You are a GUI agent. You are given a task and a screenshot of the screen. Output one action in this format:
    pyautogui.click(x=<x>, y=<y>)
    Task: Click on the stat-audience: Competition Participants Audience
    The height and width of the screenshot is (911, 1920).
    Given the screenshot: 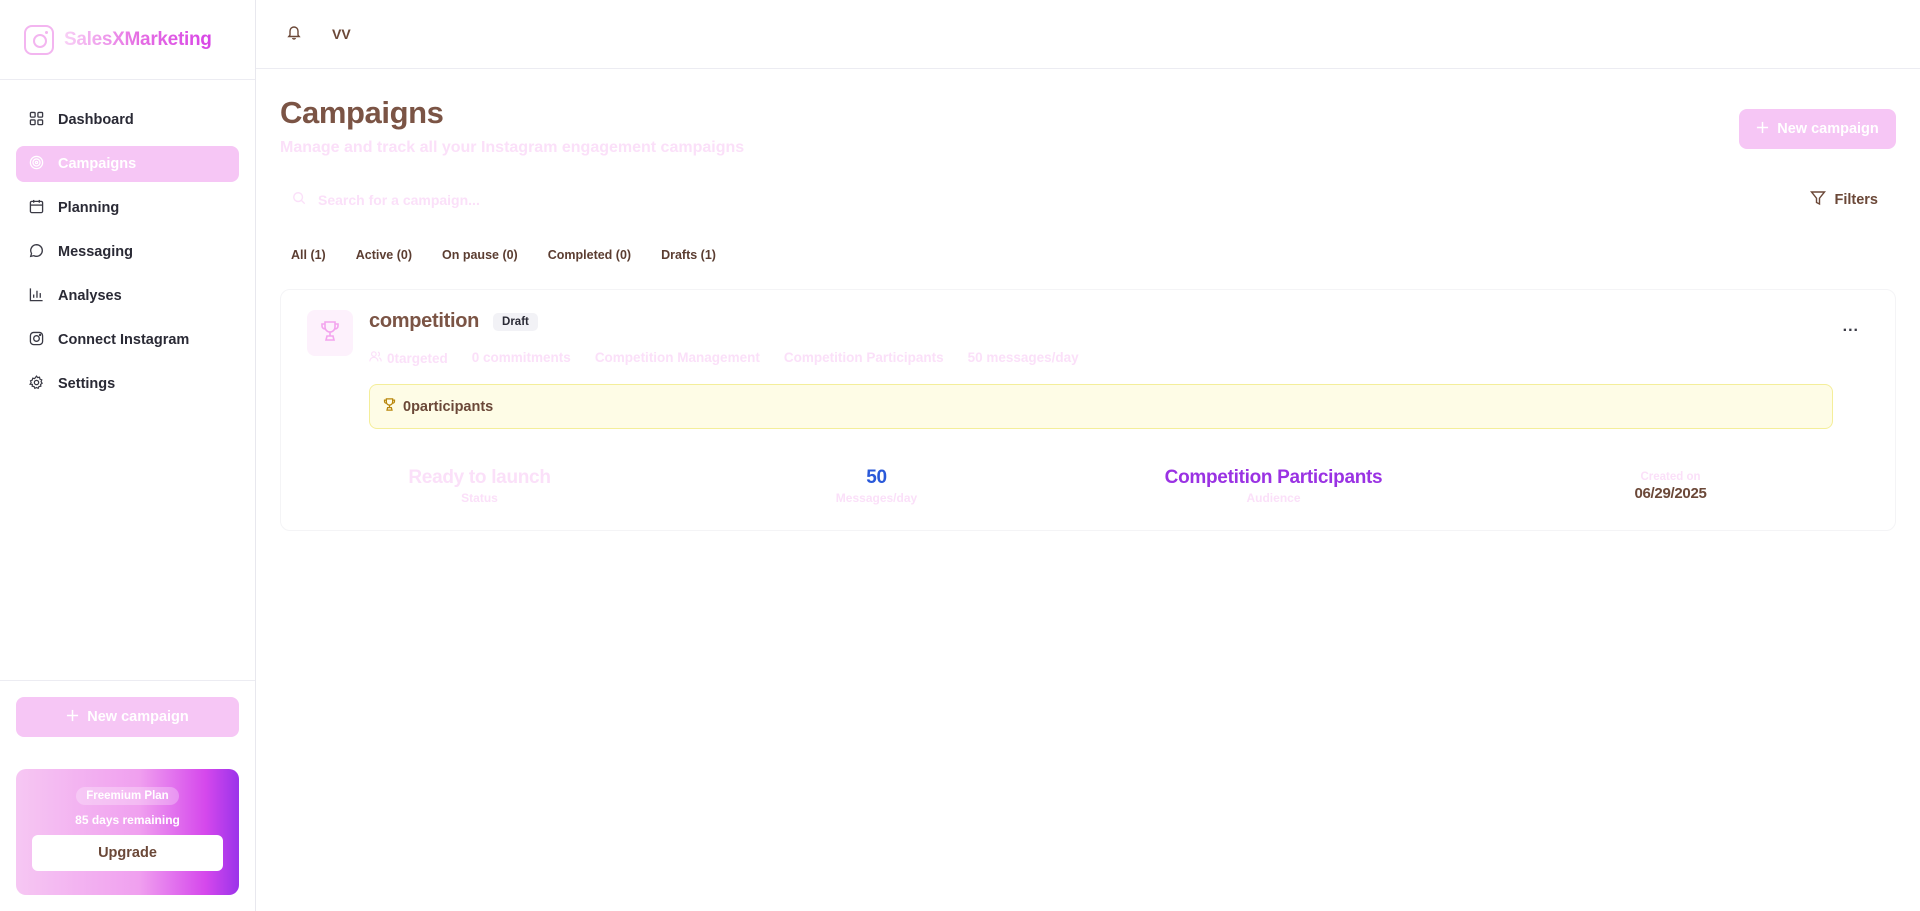 What is the action you would take?
    pyautogui.click(x=1273, y=486)
    